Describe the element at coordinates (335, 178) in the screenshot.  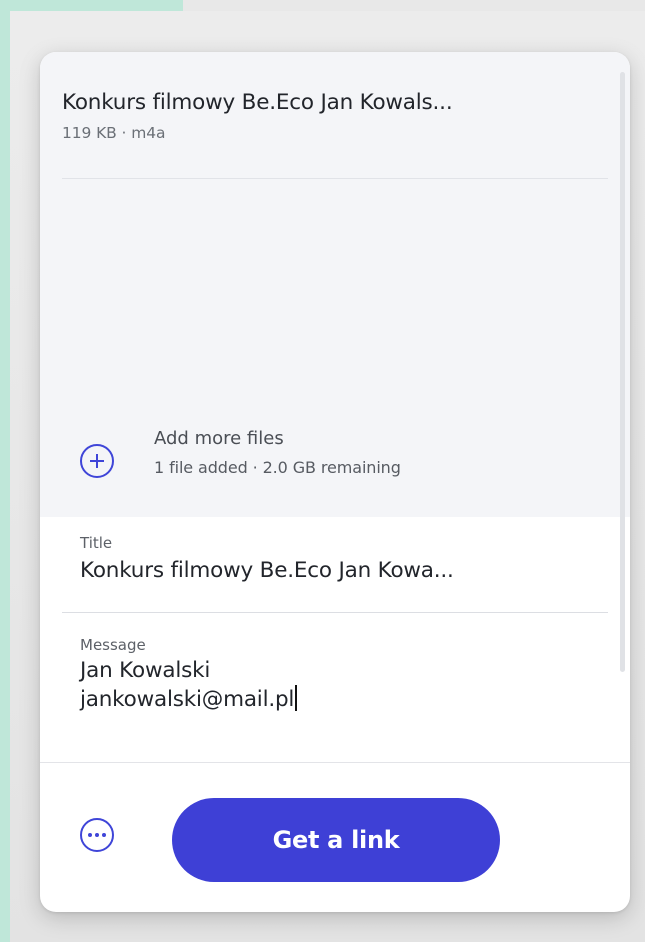
I see `file-divider` at that location.